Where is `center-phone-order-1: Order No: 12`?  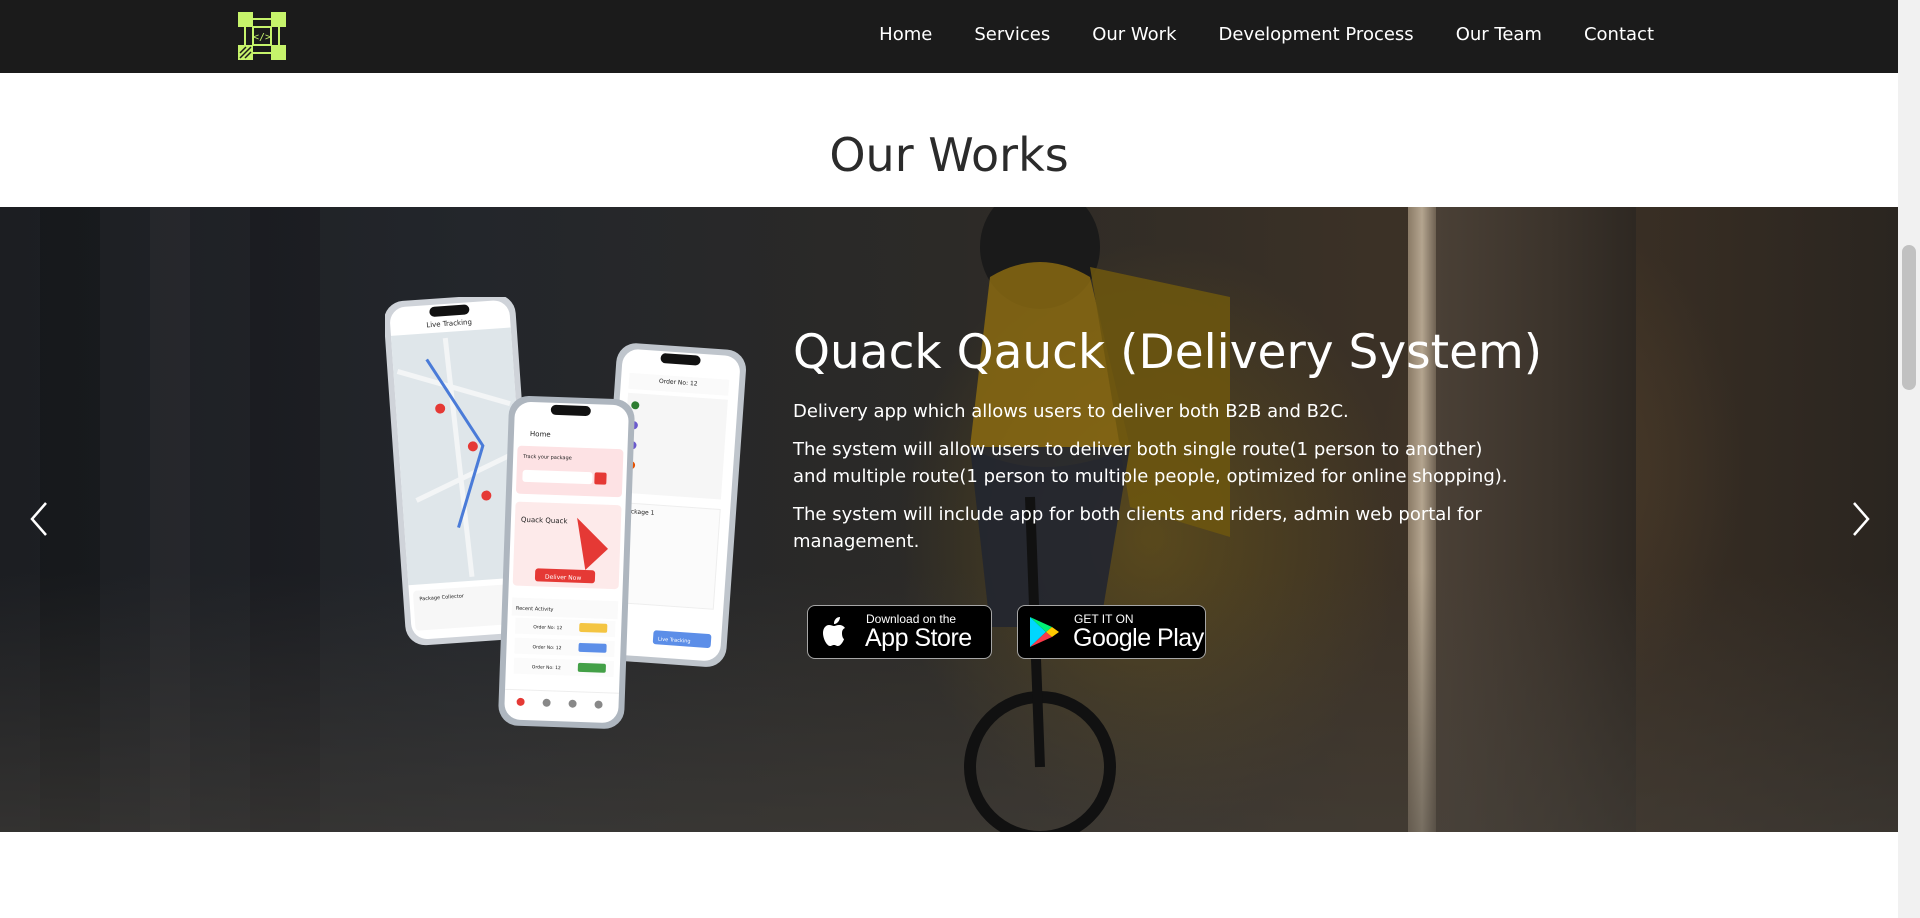 center-phone-order-1: Order No: 12 is located at coordinates (547, 627).